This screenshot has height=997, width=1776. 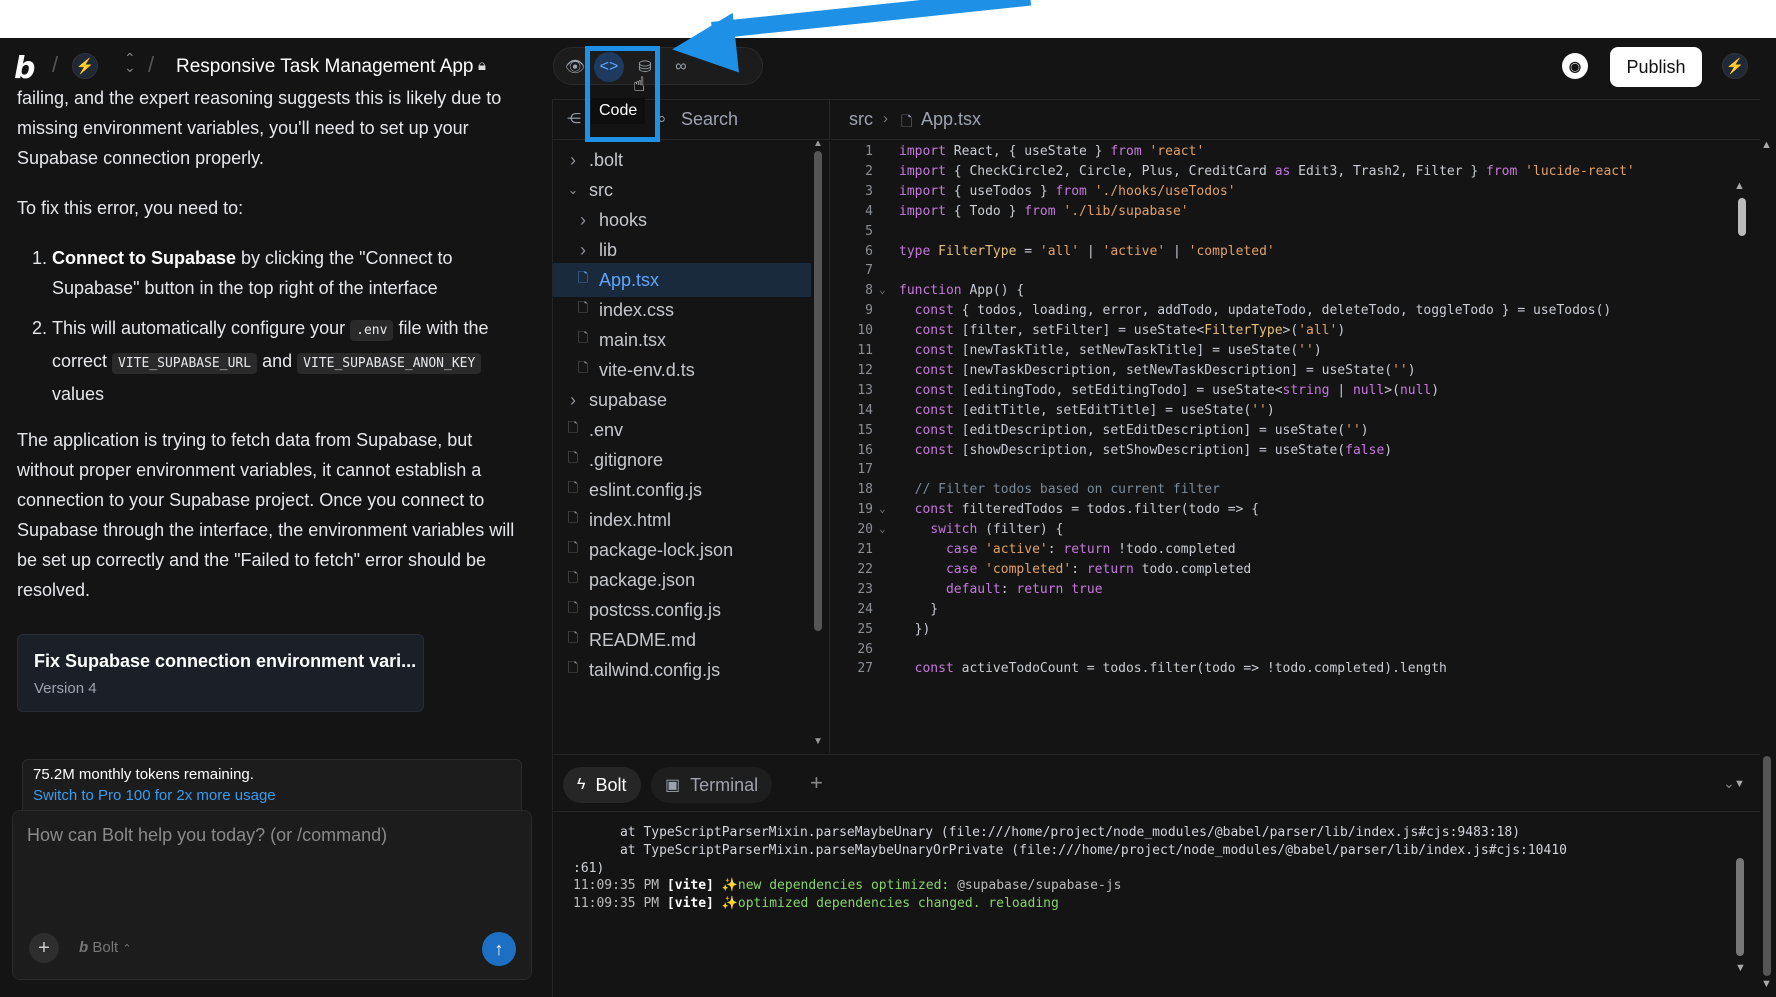 I want to click on account-bolt-icon: ⚡, so click(x=1735, y=66).